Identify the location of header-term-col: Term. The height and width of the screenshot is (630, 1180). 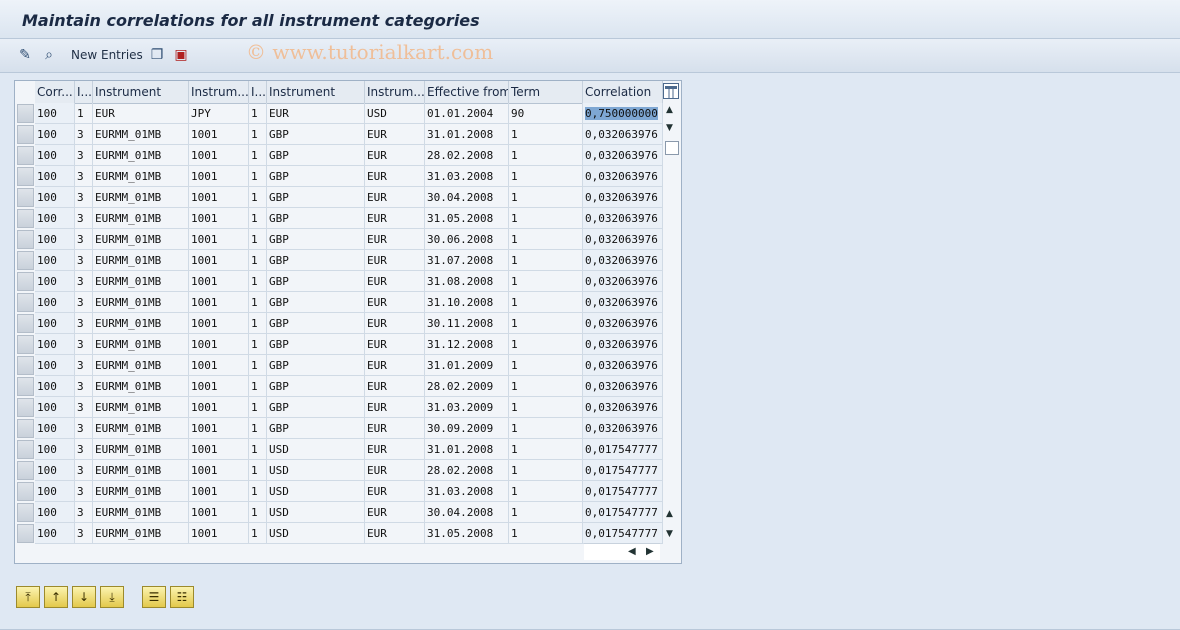
(546, 92).